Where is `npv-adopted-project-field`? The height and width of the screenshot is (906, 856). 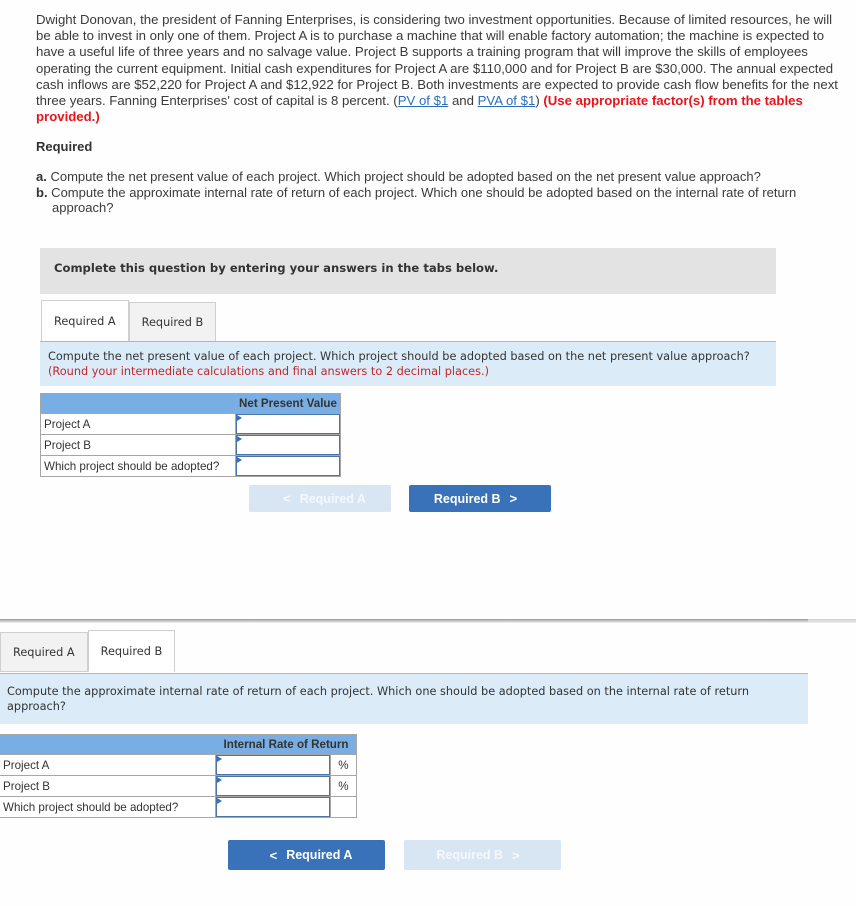 npv-adopted-project-field is located at coordinates (288, 466).